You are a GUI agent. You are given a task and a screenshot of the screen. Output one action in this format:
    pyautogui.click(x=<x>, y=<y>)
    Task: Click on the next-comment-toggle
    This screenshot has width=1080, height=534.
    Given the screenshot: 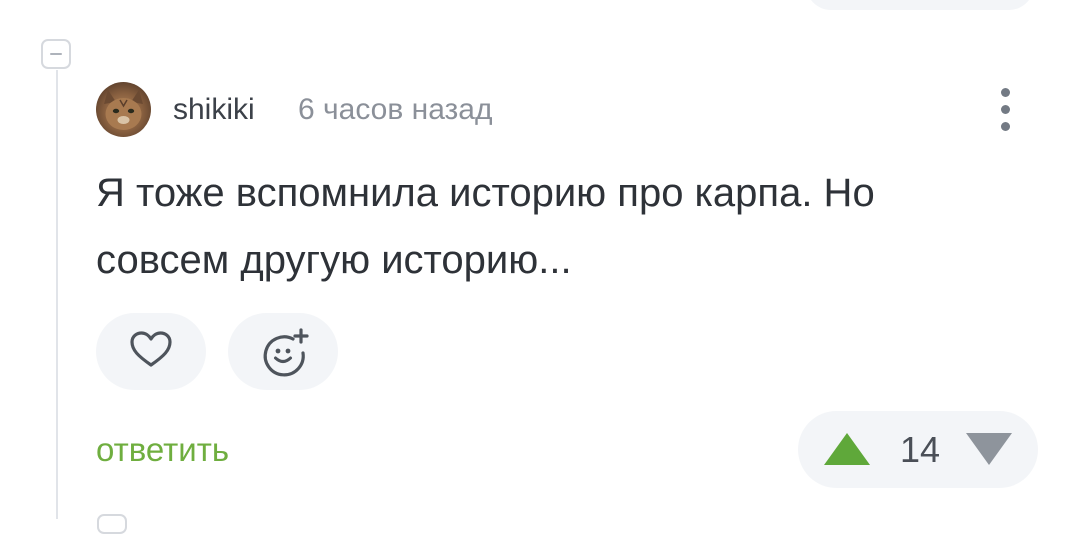 What is the action you would take?
    pyautogui.click(x=112, y=524)
    